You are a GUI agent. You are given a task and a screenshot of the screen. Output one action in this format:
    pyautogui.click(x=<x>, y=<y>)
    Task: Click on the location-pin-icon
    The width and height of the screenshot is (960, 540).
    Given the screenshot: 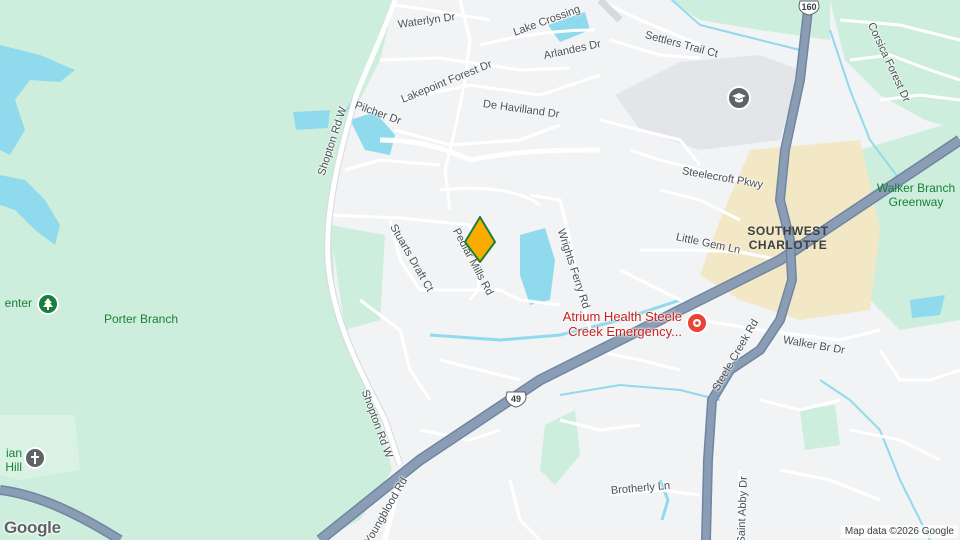 What is the action you would take?
    pyautogui.click(x=480, y=240)
    